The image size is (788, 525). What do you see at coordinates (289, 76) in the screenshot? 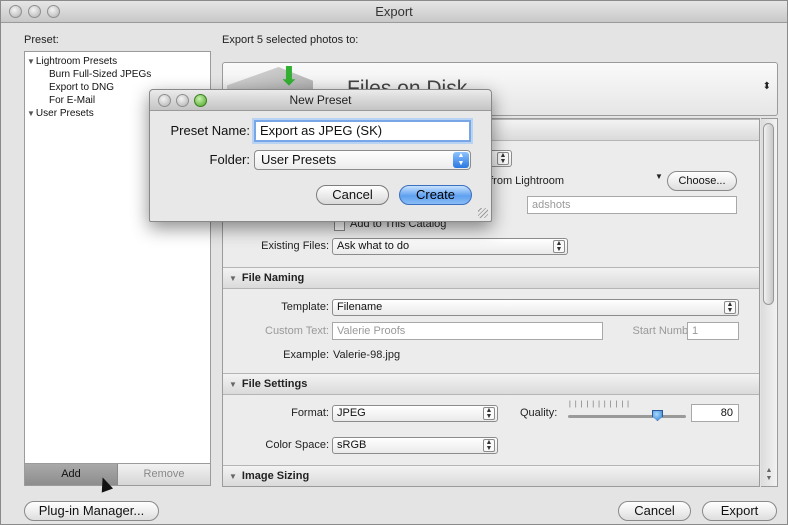
I see `download-arrow-icon: ⬇` at bounding box center [289, 76].